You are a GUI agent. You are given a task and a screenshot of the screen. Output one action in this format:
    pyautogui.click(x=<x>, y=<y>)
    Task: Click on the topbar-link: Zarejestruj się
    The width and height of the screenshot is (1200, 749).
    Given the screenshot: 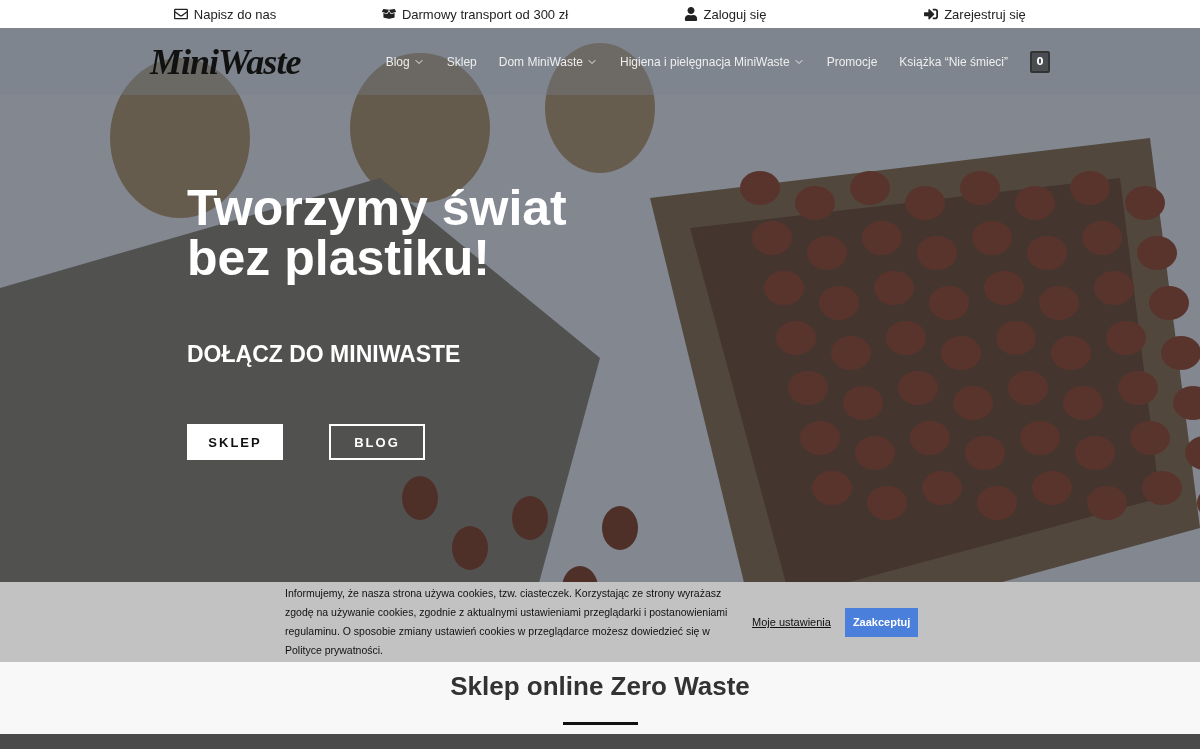 What is the action you would take?
    pyautogui.click(x=975, y=14)
    